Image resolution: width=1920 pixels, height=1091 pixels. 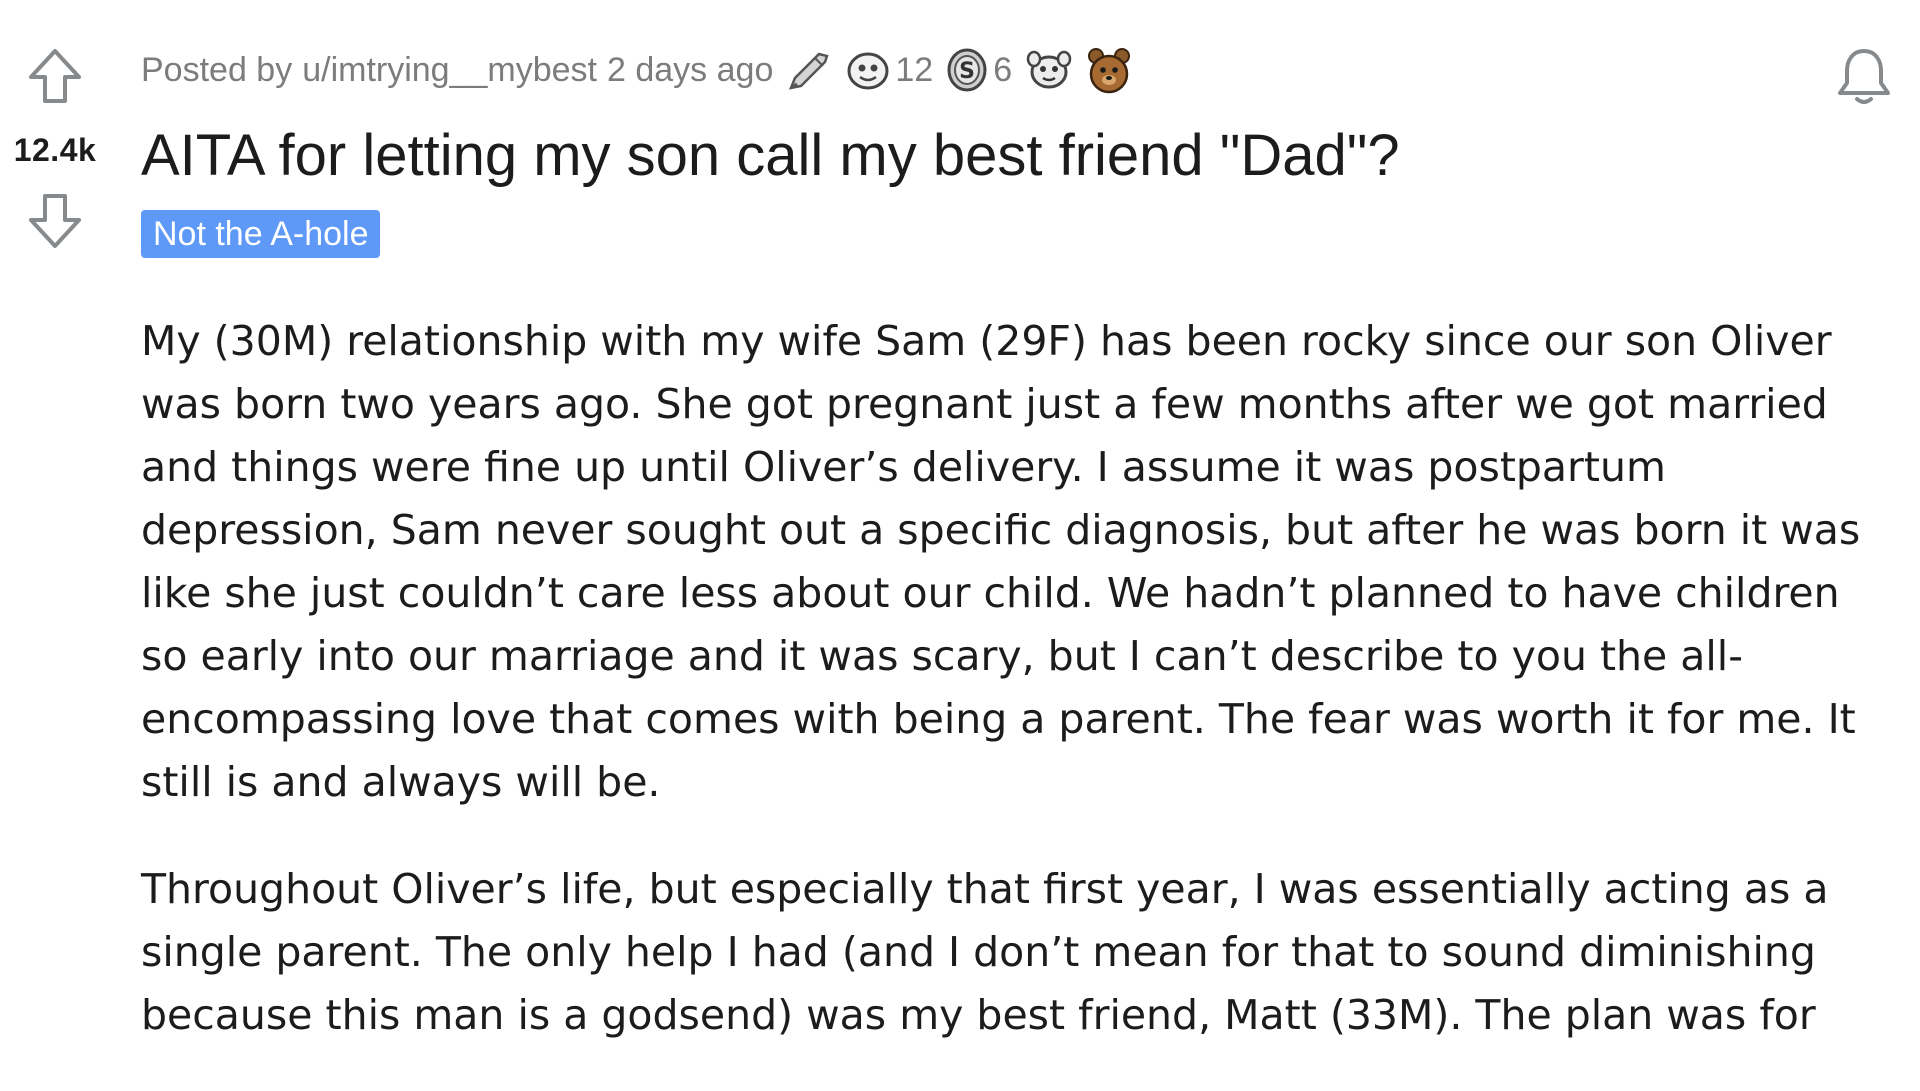 I want to click on bear-award-icon, so click(x=1109, y=71).